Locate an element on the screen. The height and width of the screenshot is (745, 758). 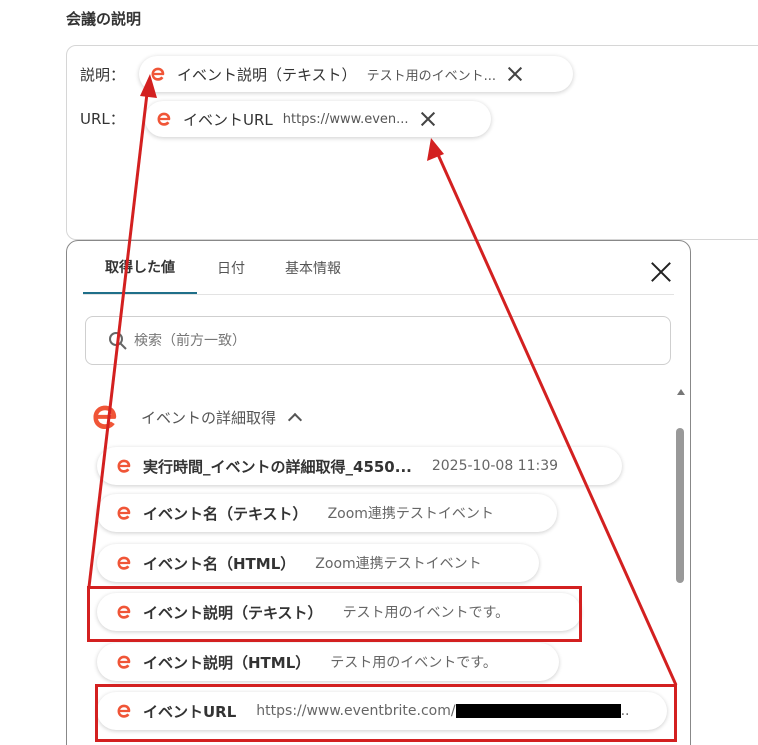
url-label: URL： is located at coordinates (102, 119).